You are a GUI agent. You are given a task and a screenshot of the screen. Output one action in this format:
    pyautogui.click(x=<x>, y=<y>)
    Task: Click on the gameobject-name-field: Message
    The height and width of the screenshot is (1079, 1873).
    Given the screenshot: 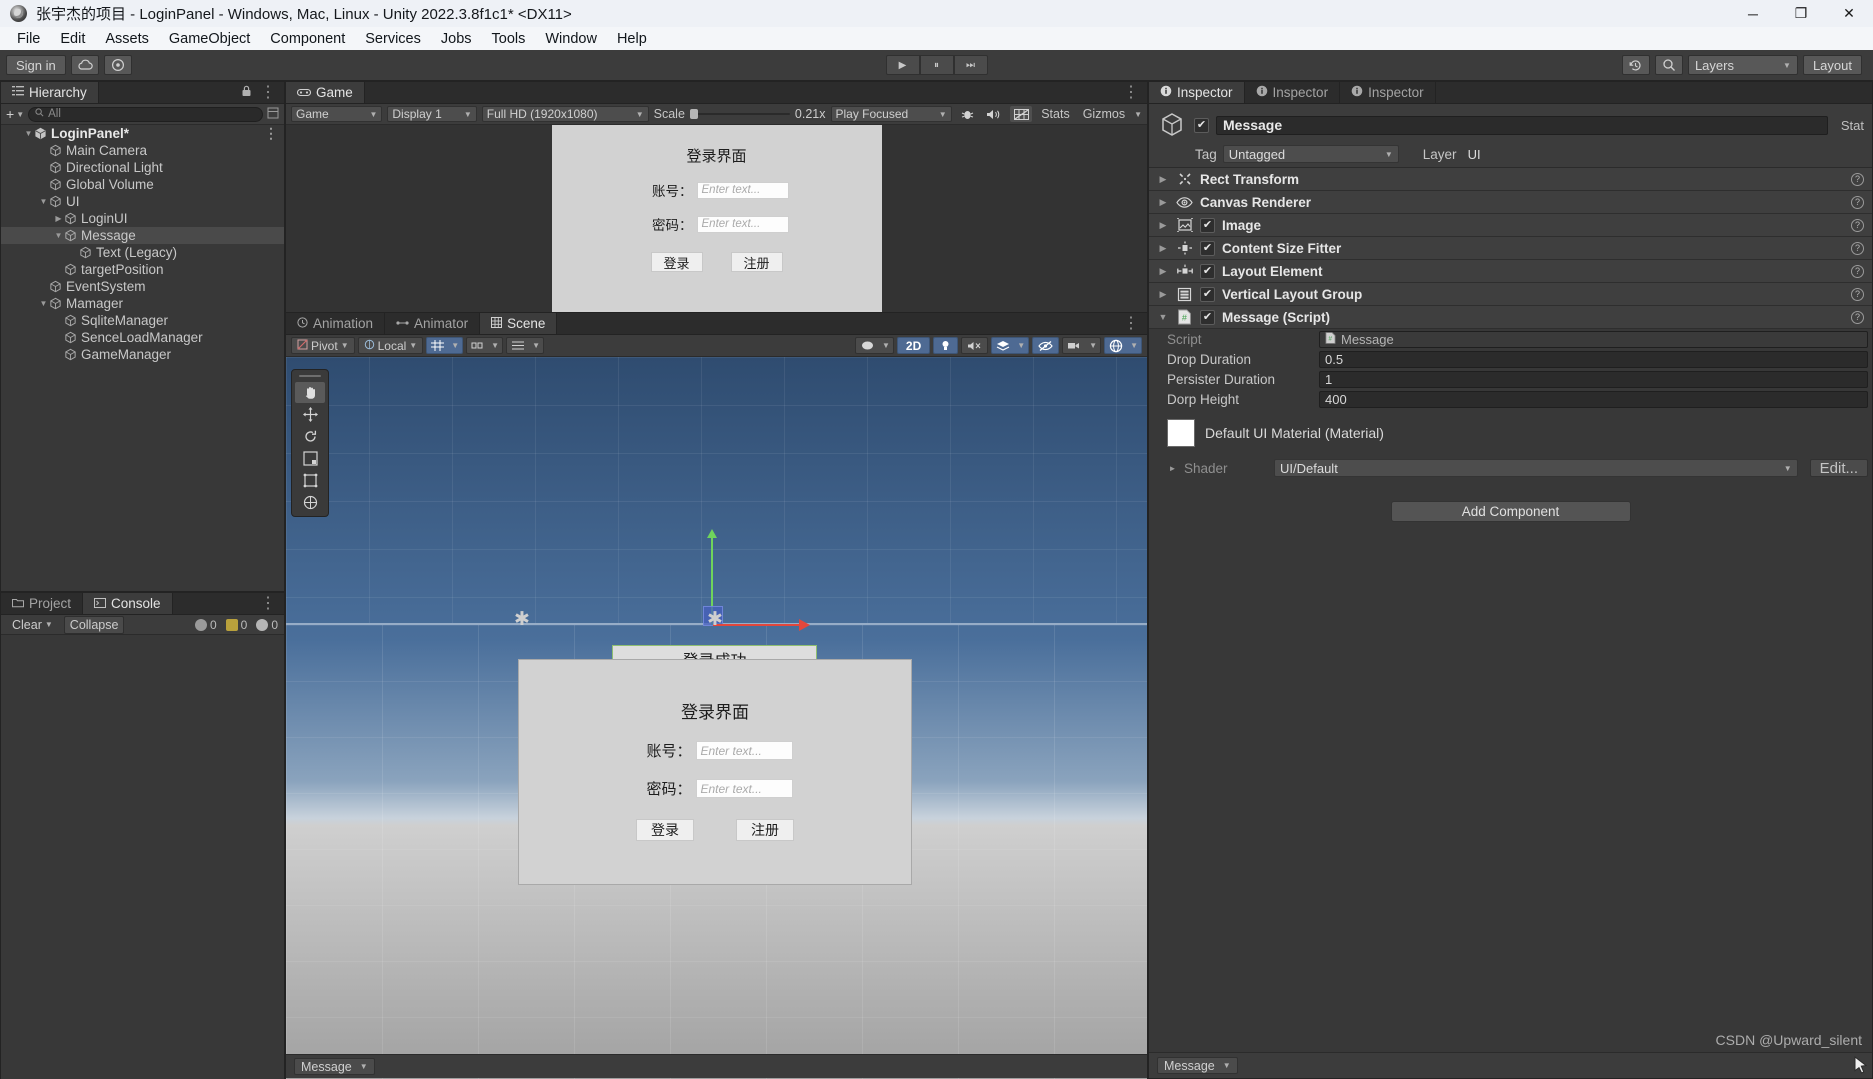 What is the action you would take?
    pyautogui.click(x=1522, y=125)
    